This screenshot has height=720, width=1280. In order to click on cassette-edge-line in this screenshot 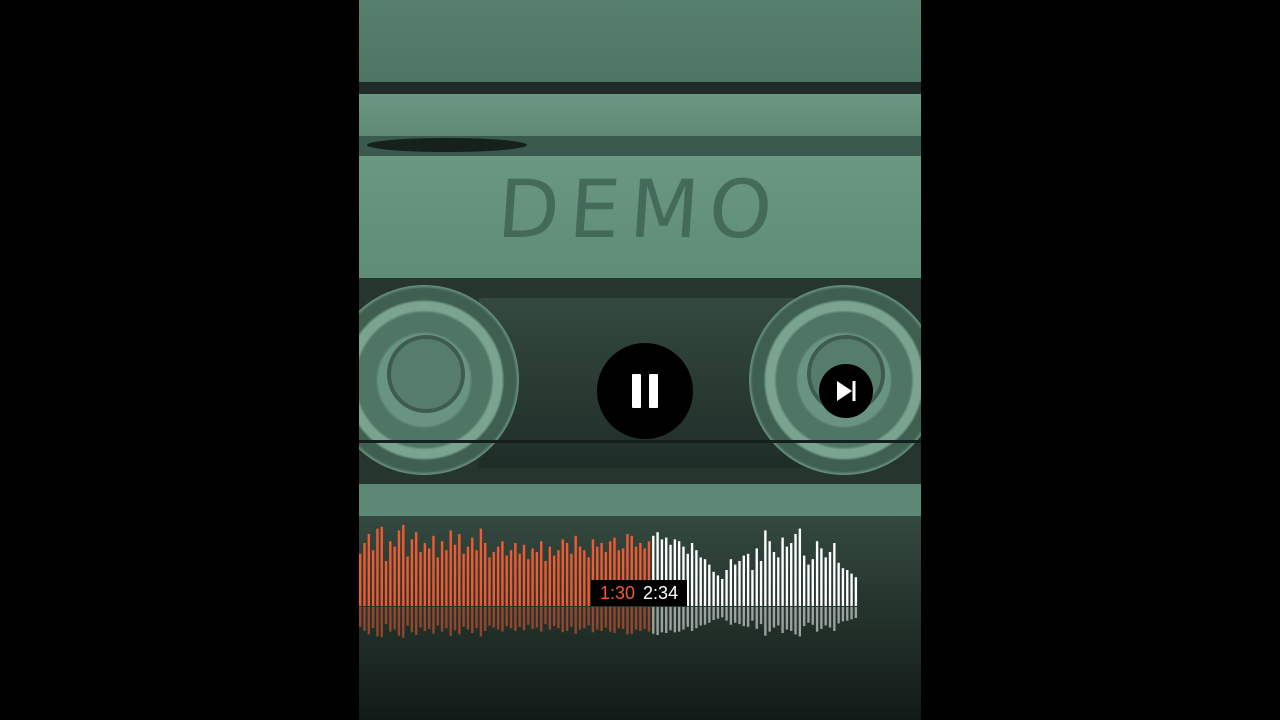, I will do `click(640, 88)`.